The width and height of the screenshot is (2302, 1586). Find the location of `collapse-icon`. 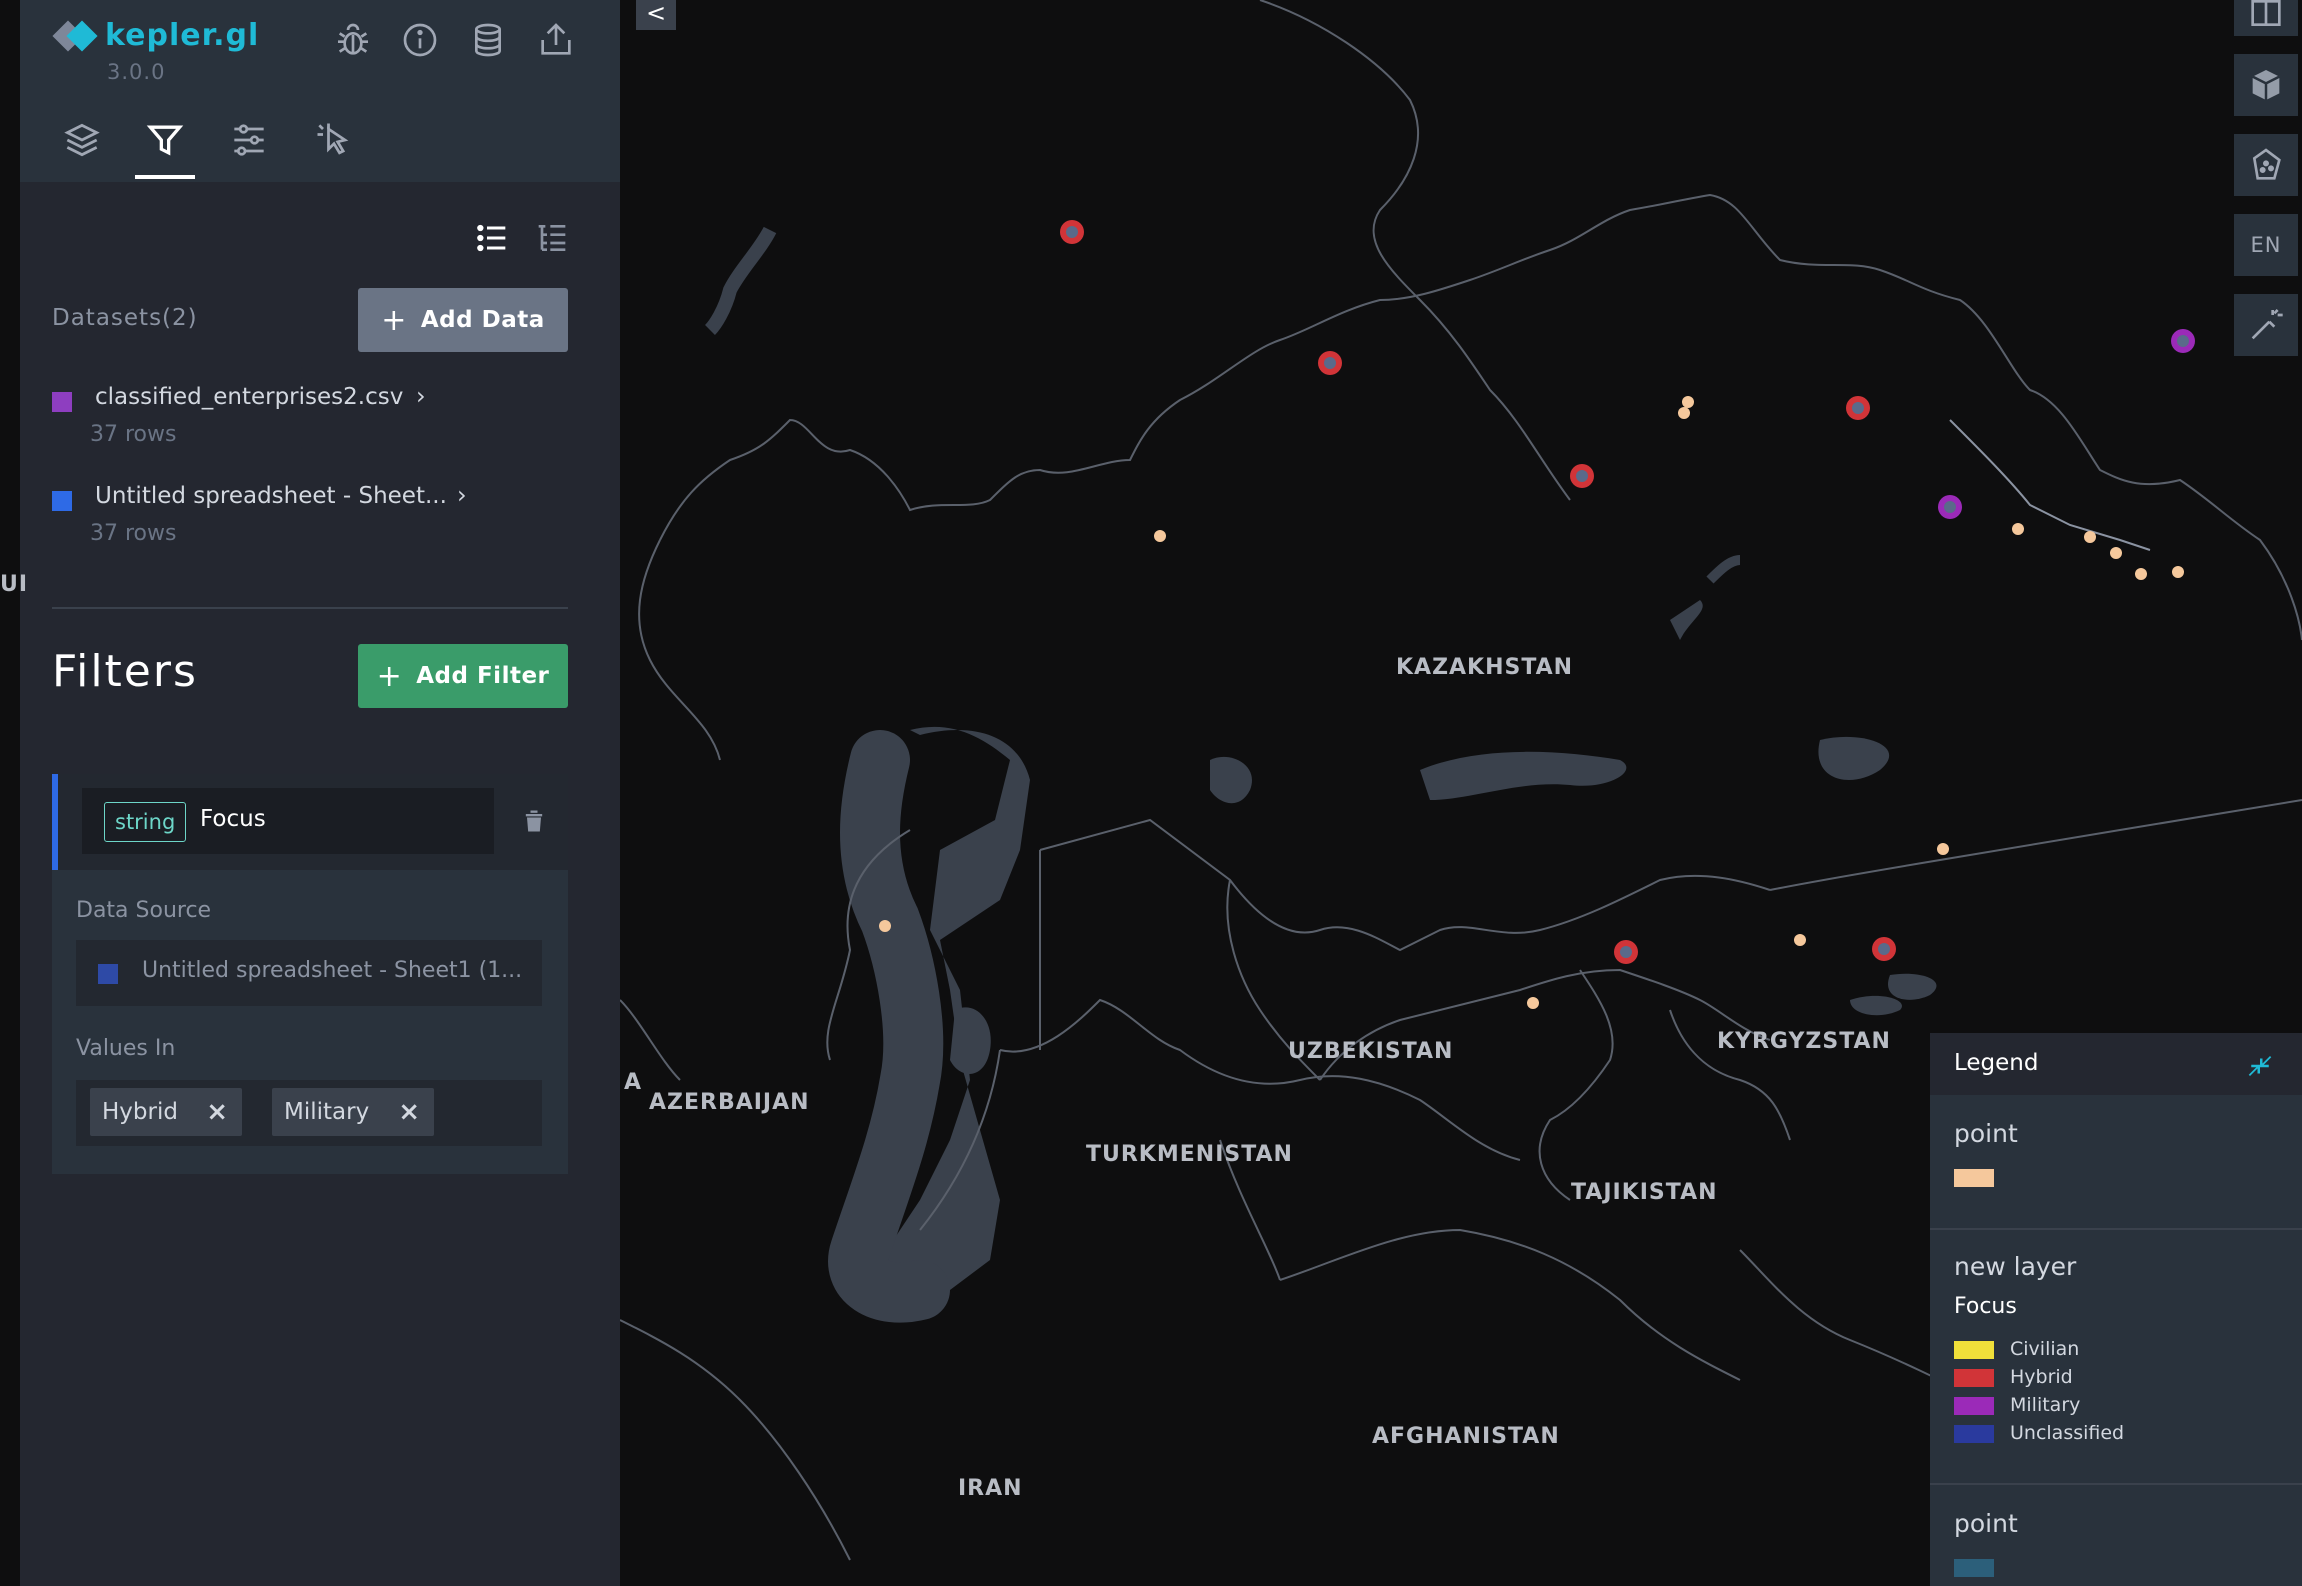

collapse-icon is located at coordinates (2260, 1066).